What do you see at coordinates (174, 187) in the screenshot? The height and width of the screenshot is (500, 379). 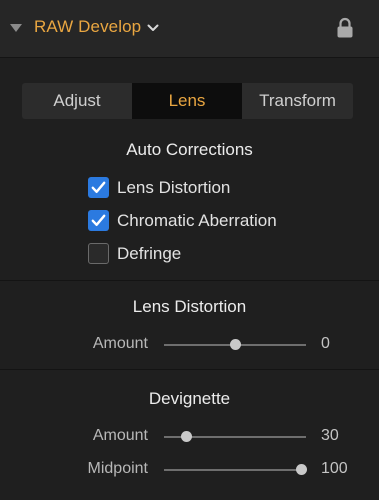 I see `lens-distortion-label: Lens Distortion` at bounding box center [174, 187].